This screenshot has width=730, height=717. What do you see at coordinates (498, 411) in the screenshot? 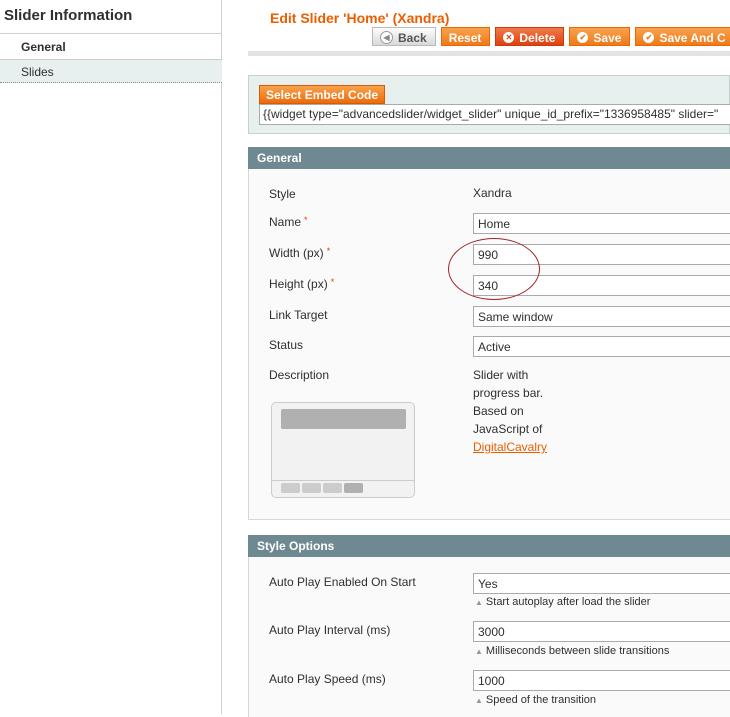
I see `description-line: Based on` at bounding box center [498, 411].